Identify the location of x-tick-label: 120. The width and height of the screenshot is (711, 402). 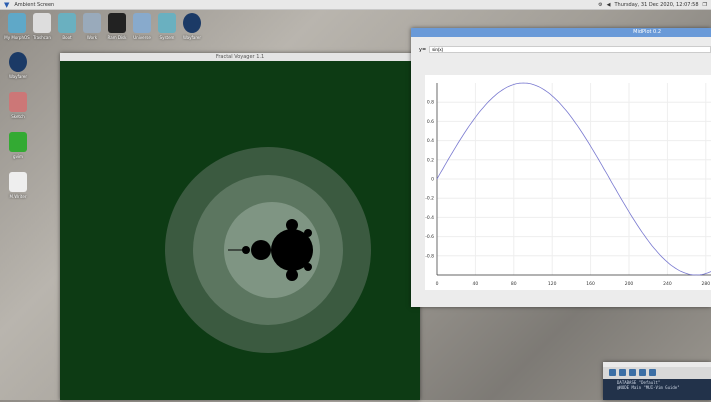
(552, 284).